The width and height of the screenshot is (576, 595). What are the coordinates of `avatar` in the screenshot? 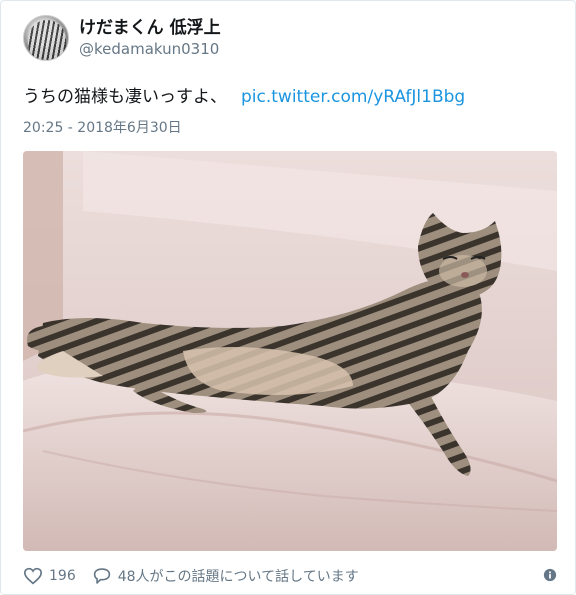 It's located at (46, 38).